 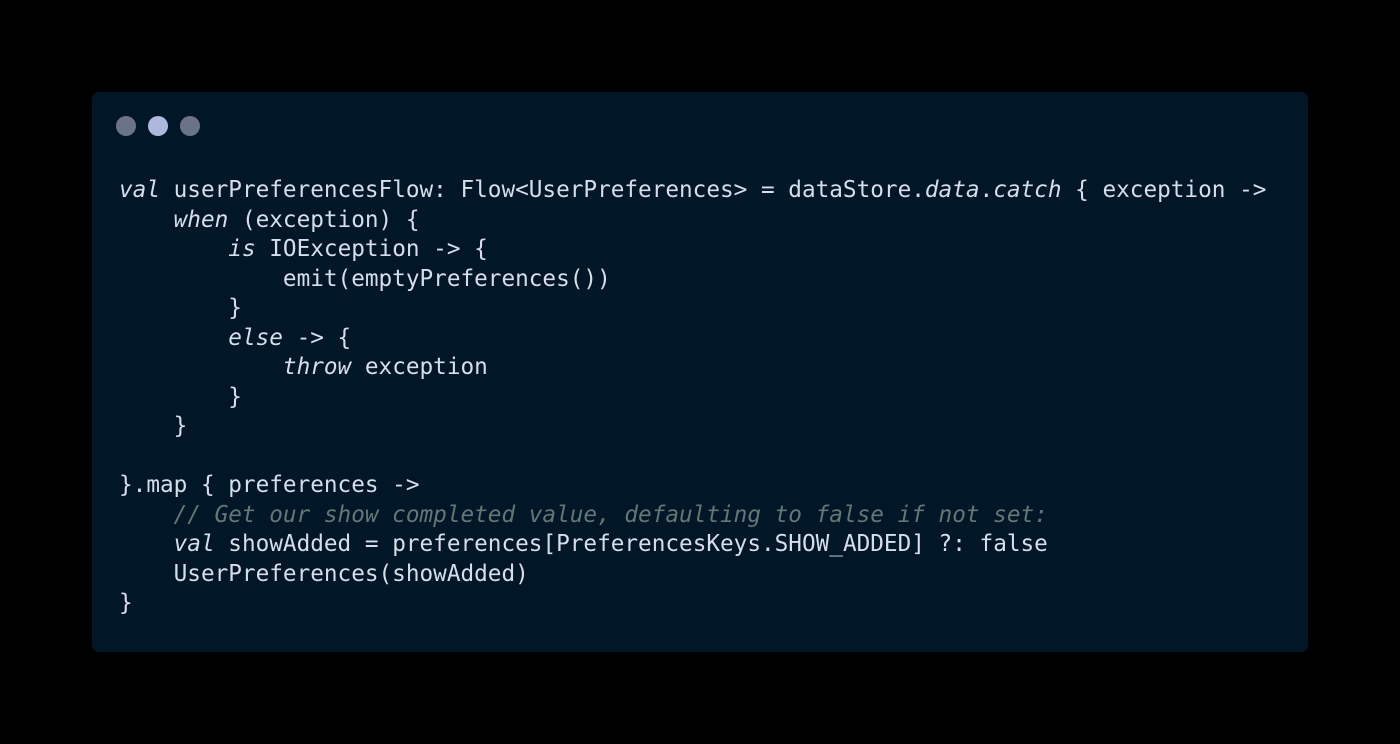 What do you see at coordinates (324, 573) in the screenshot?
I see `code-token: UserPreferences(showAdded)` at bounding box center [324, 573].